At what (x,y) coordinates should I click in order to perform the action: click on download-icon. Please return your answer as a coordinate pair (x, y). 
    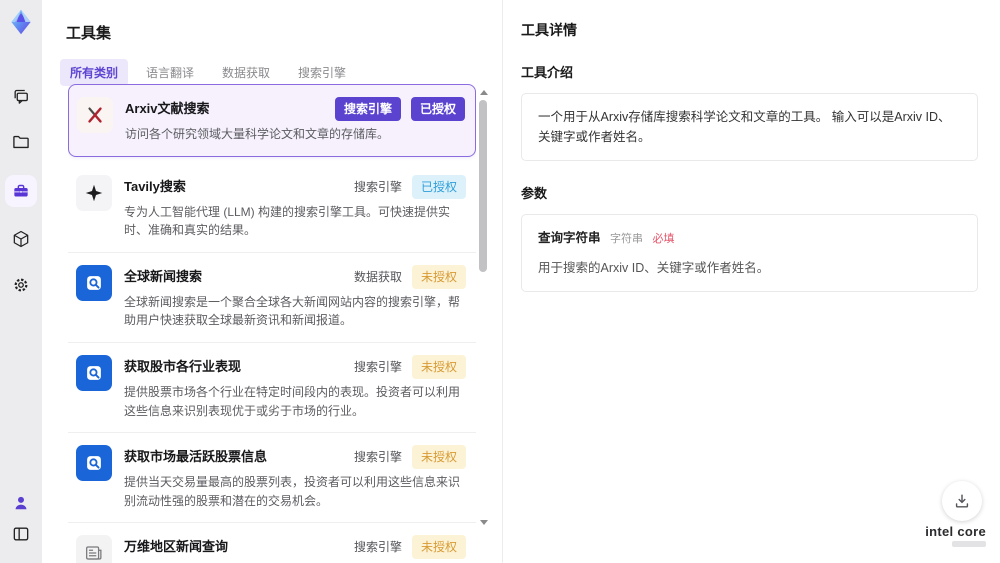
    Looking at the image, I should click on (962, 501).